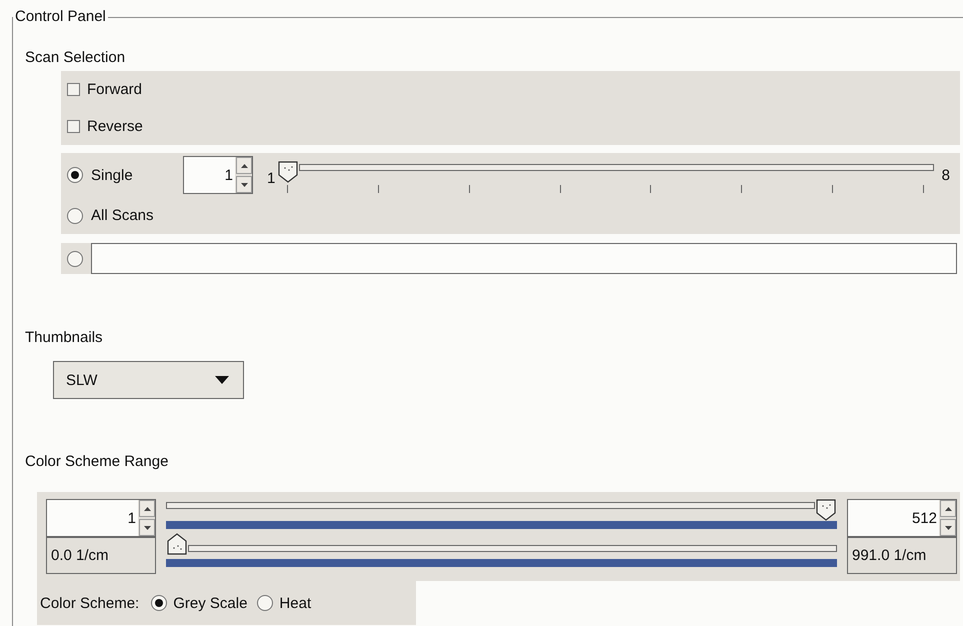 The width and height of the screenshot is (963, 626). I want to click on range-reading: 0.0 1/cm, so click(101, 555).